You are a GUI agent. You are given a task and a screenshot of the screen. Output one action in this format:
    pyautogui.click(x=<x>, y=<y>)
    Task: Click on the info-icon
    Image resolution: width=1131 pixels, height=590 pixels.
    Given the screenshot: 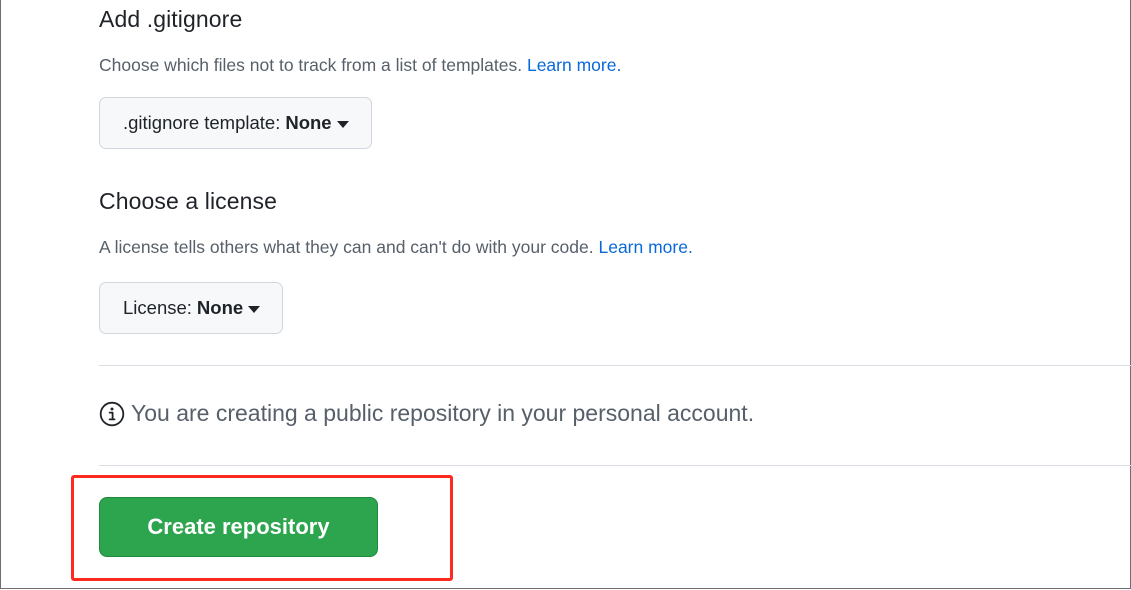 What is the action you would take?
    pyautogui.click(x=112, y=413)
    